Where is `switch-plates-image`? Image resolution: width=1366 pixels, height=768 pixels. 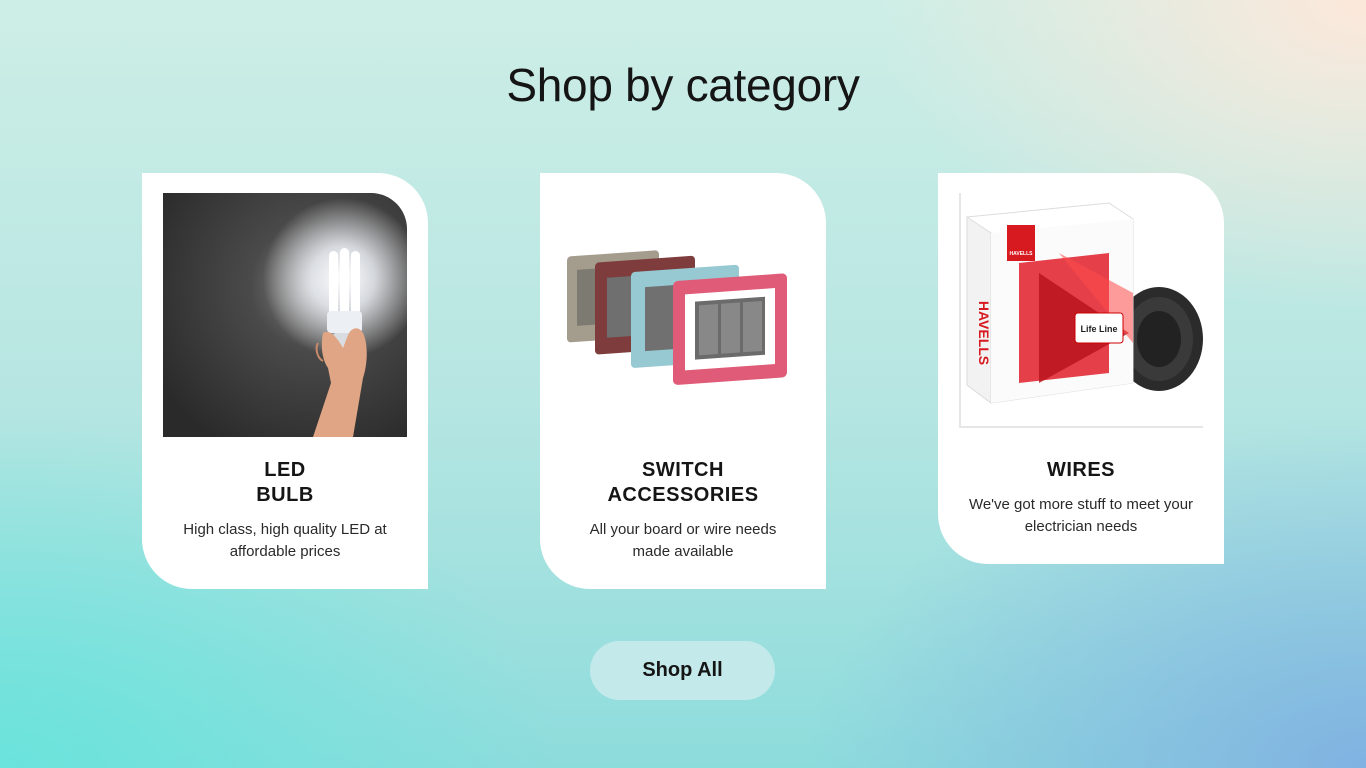
switch-plates-image is located at coordinates (683, 315).